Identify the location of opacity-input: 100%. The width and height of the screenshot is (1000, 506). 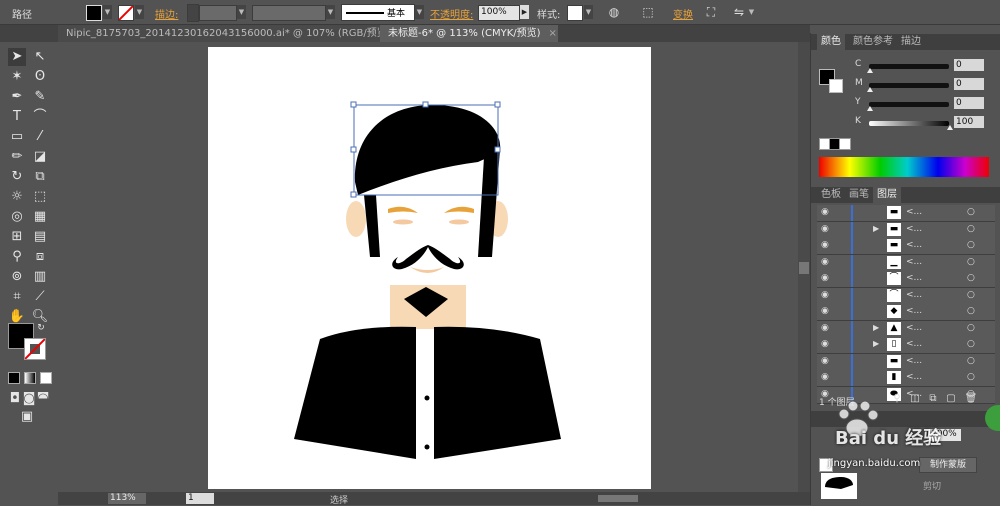
(499, 13).